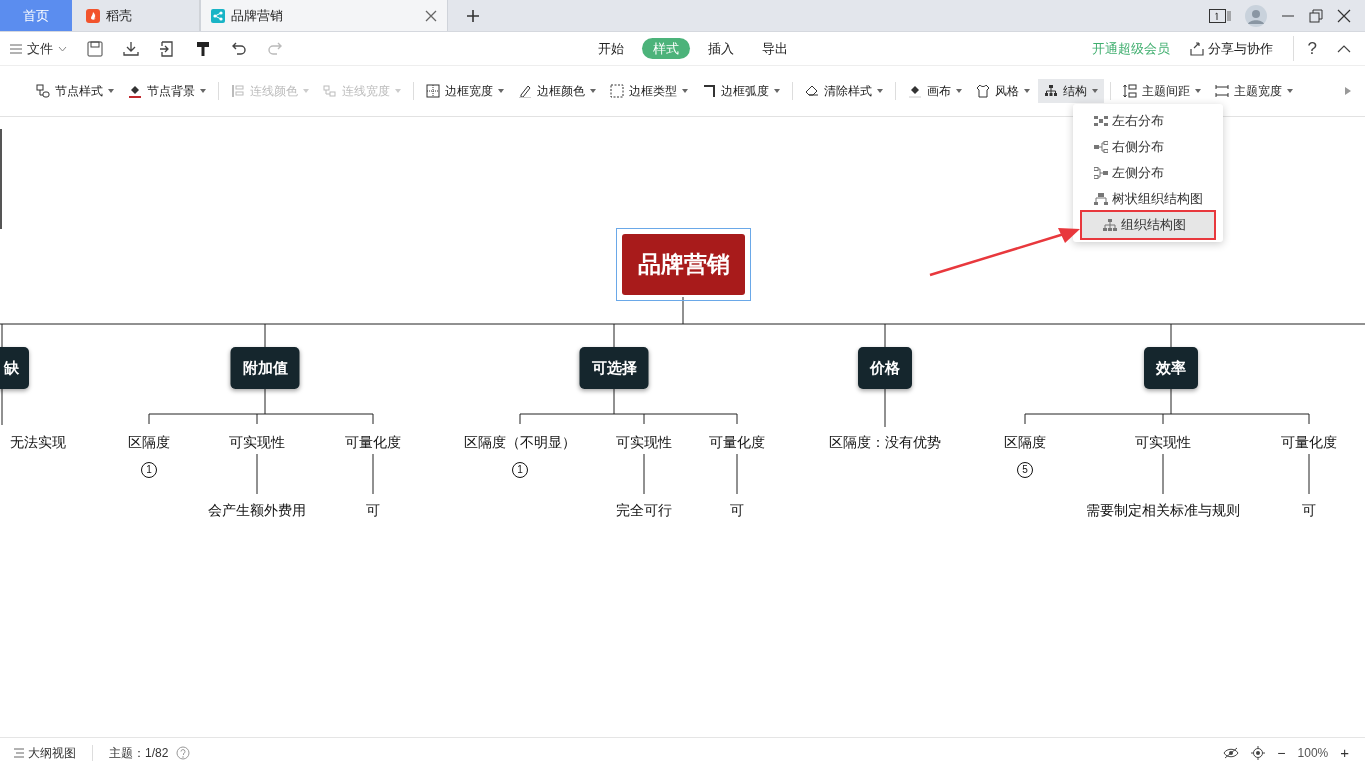 The image size is (1365, 768). What do you see at coordinates (721, 48) in the screenshot?
I see `menu-tab: 插入` at bounding box center [721, 48].